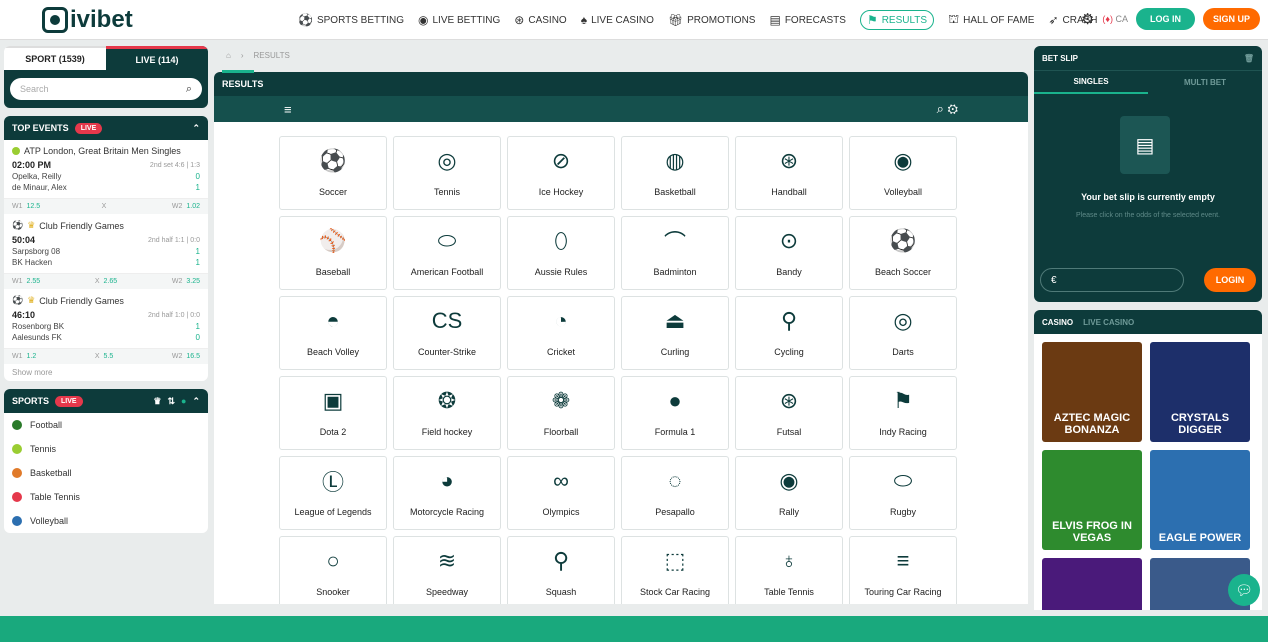 The height and width of the screenshot is (642, 1268). What do you see at coordinates (903, 333) in the screenshot?
I see `sport-tile: ◎ Darts` at bounding box center [903, 333].